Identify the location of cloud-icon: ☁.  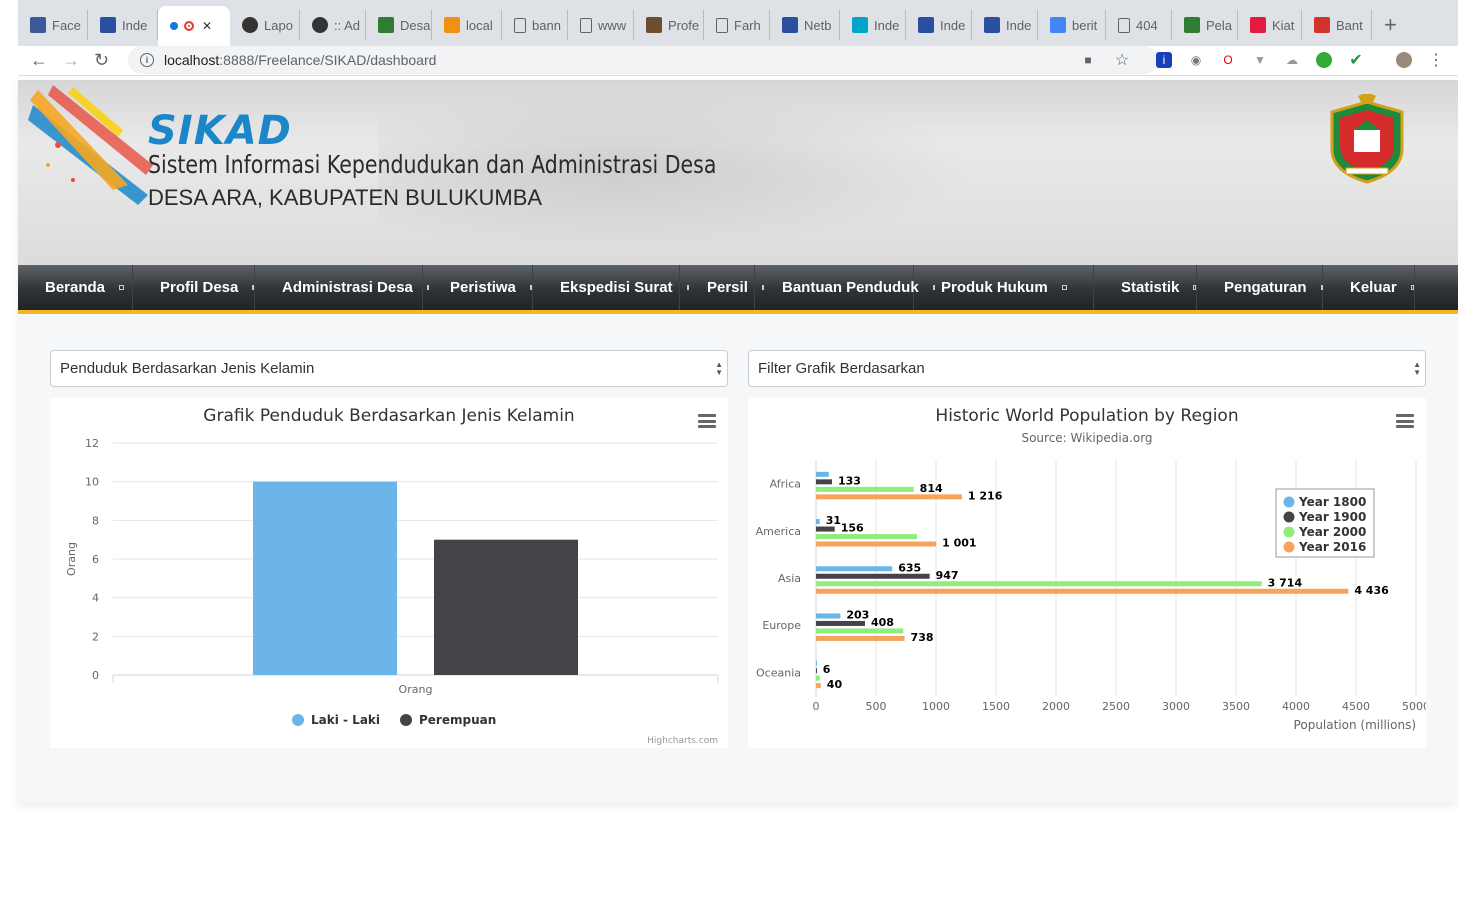
(1292, 60).